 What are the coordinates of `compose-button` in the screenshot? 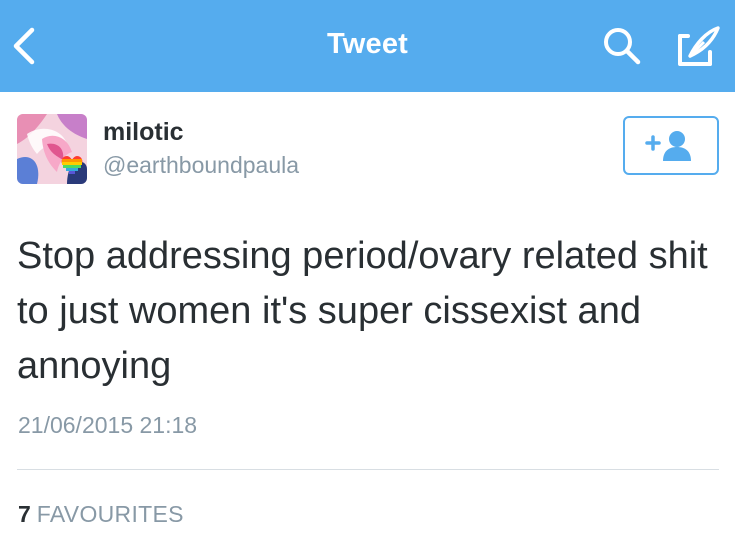 It's located at (698, 46).